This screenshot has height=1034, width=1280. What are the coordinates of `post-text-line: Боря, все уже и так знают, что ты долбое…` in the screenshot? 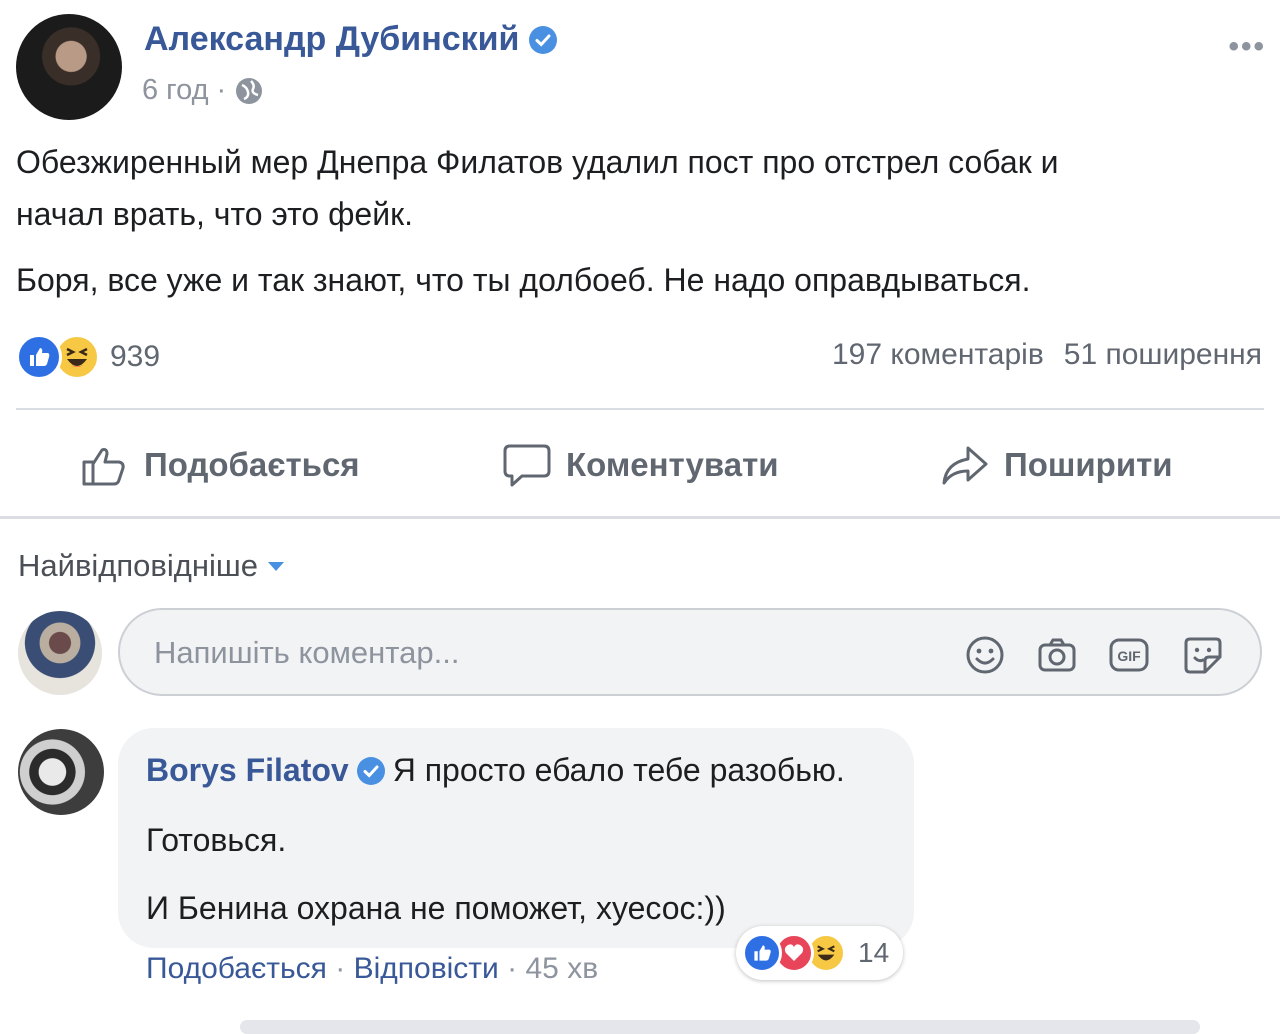 It's located at (523, 280).